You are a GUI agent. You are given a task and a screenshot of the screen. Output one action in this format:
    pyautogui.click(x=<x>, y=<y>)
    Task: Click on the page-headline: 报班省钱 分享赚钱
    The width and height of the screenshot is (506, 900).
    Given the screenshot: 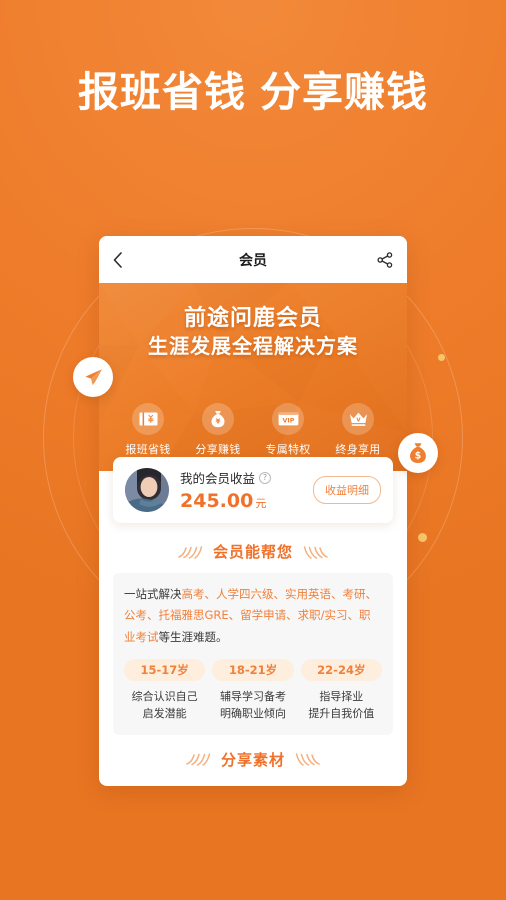 What is the action you would take?
    pyautogui.click(x=253, y=92)
    